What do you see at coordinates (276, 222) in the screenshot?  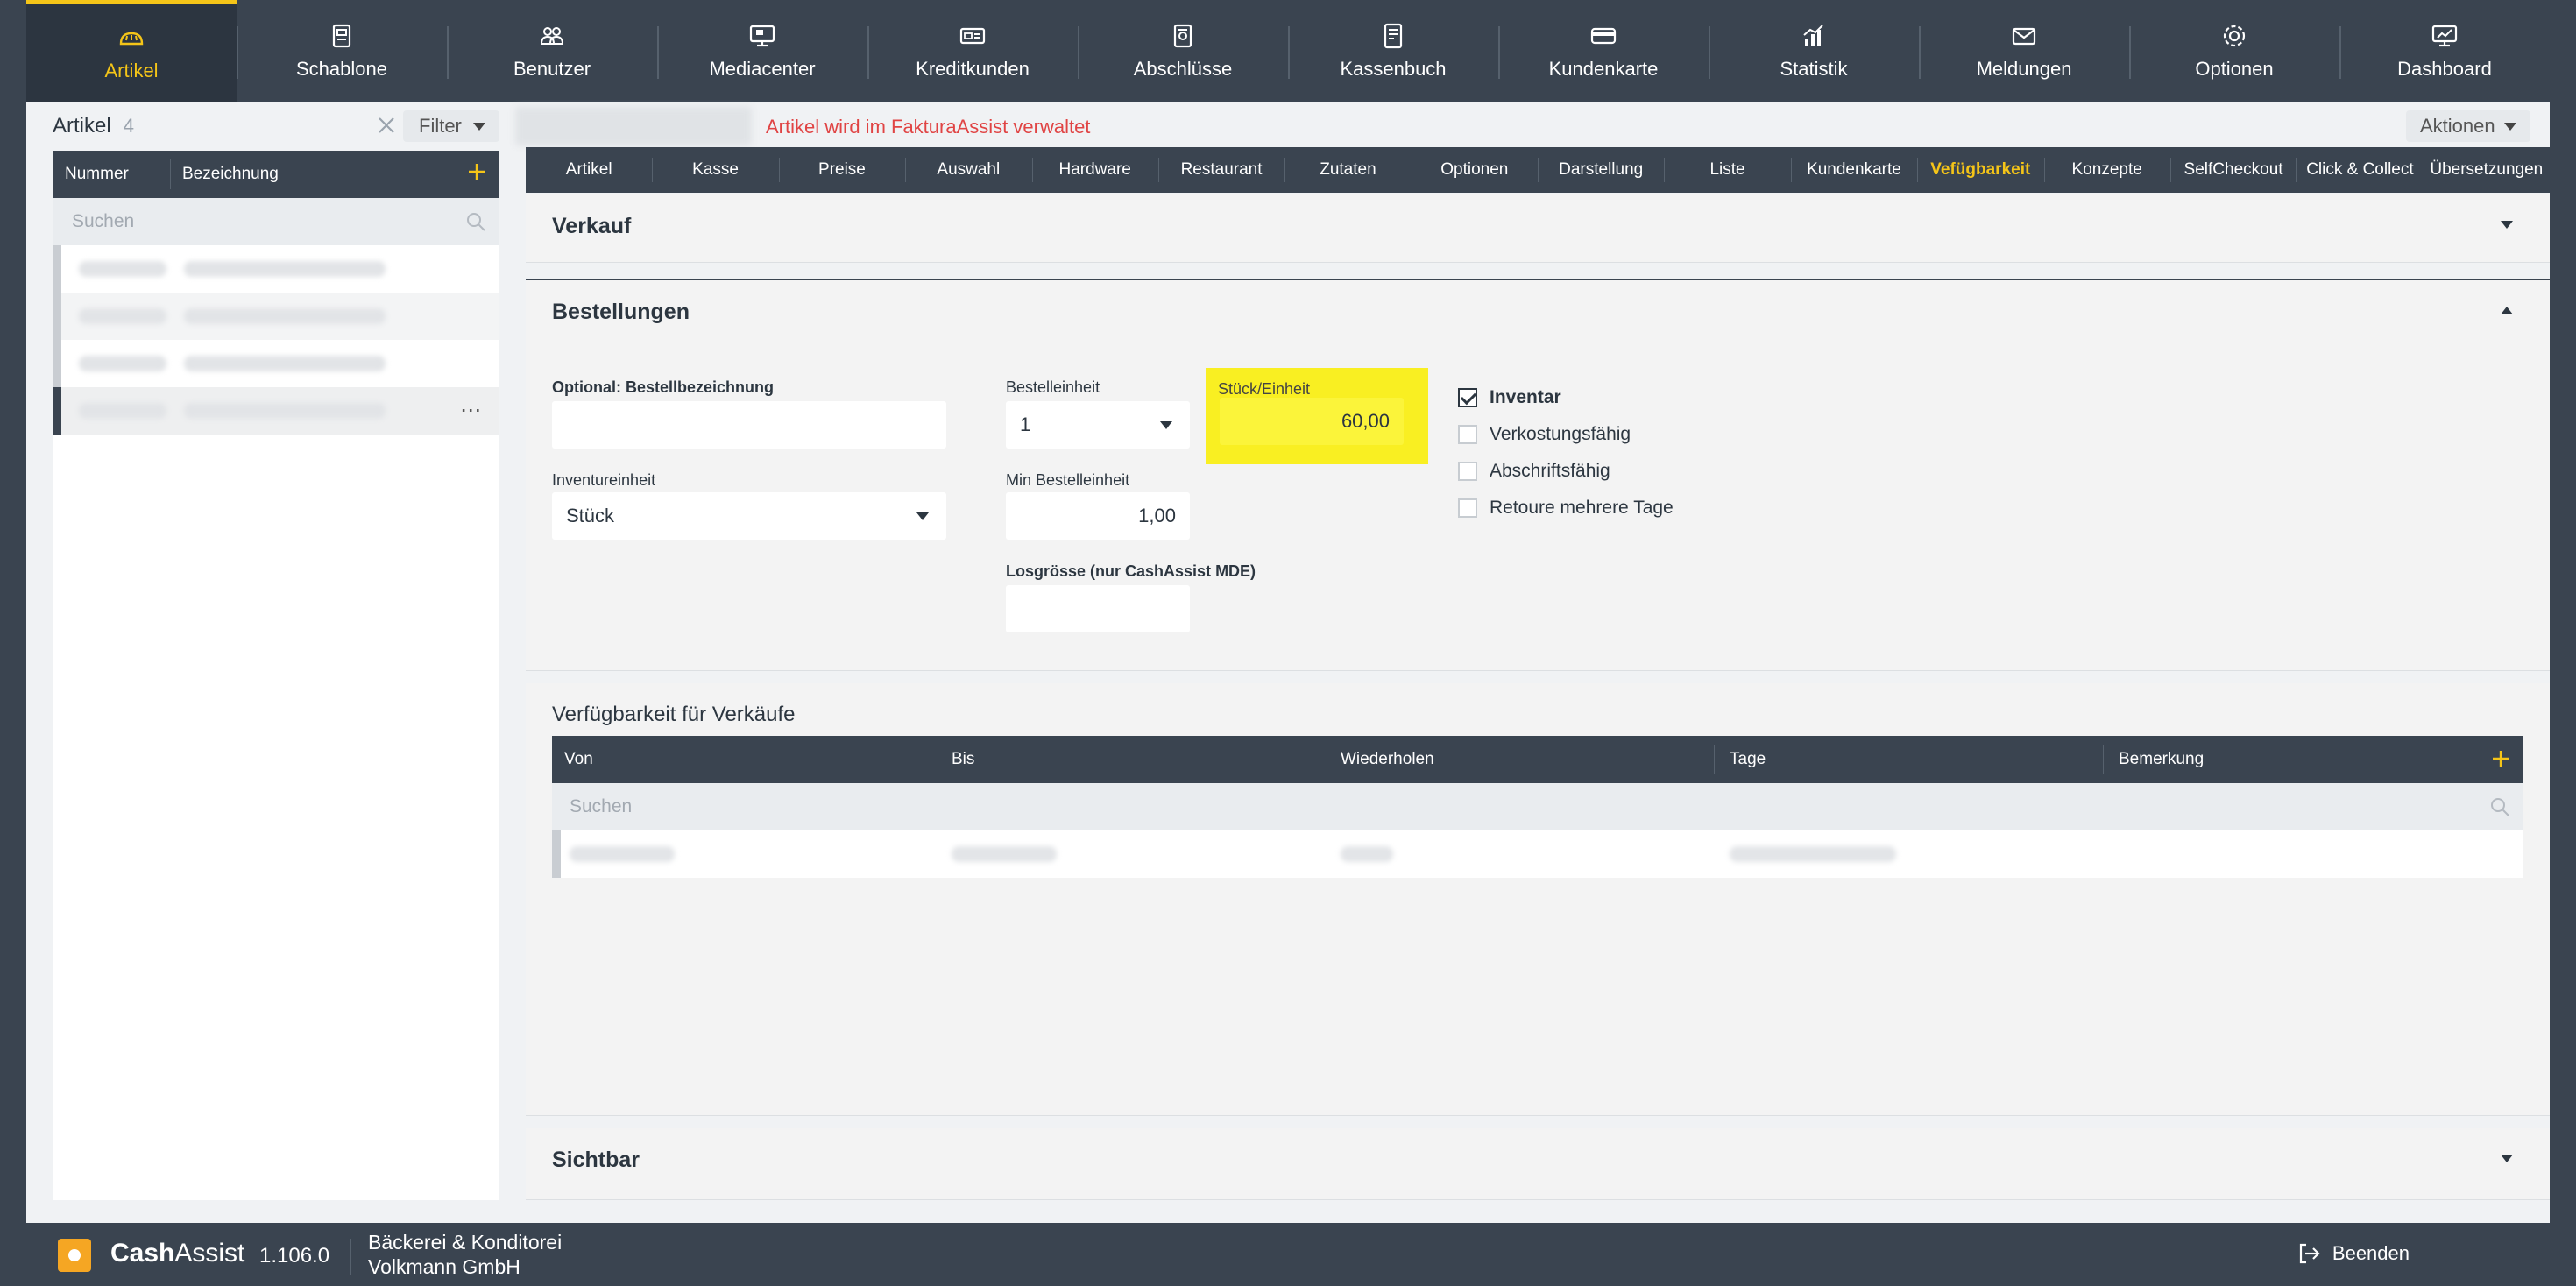 I see `article-search-input: Suchen` at bounding box center [276, 222].